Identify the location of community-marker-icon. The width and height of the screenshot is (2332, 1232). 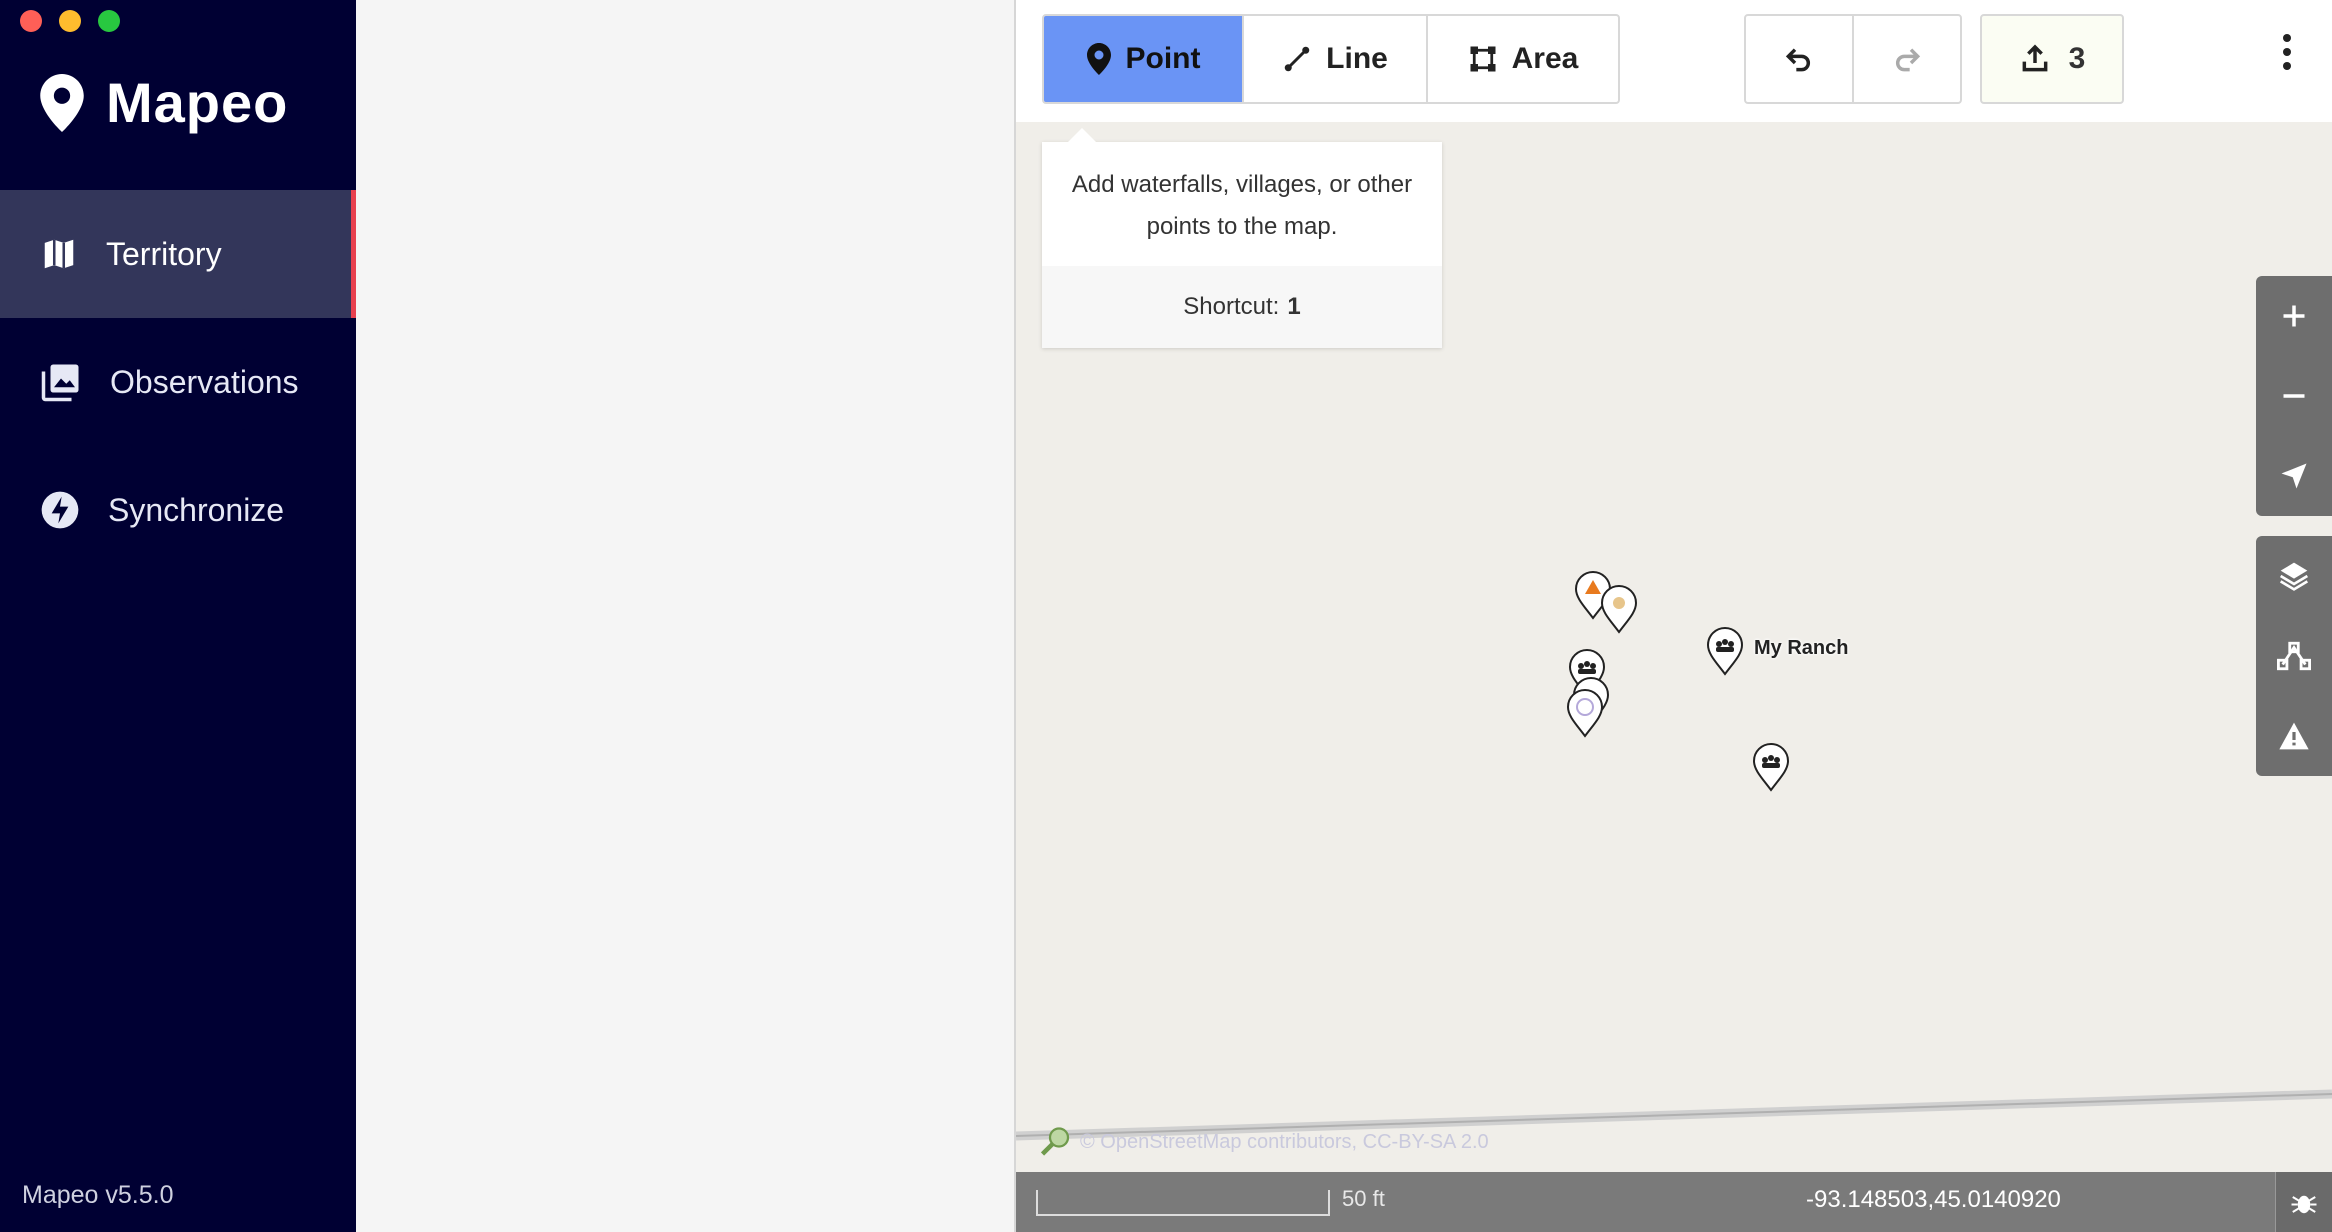
(1771, 767).